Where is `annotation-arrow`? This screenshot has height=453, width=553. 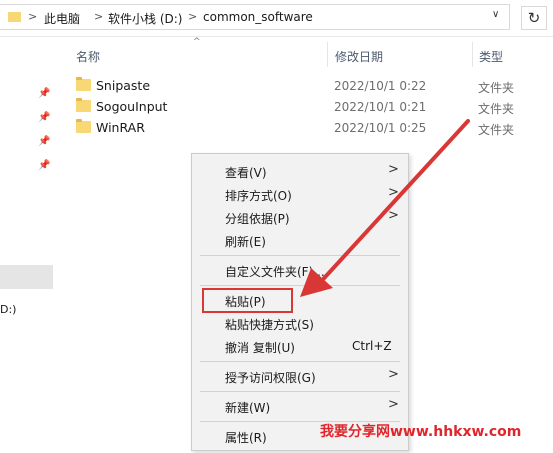
annotation-arrow is located at coordinates (385, 208).